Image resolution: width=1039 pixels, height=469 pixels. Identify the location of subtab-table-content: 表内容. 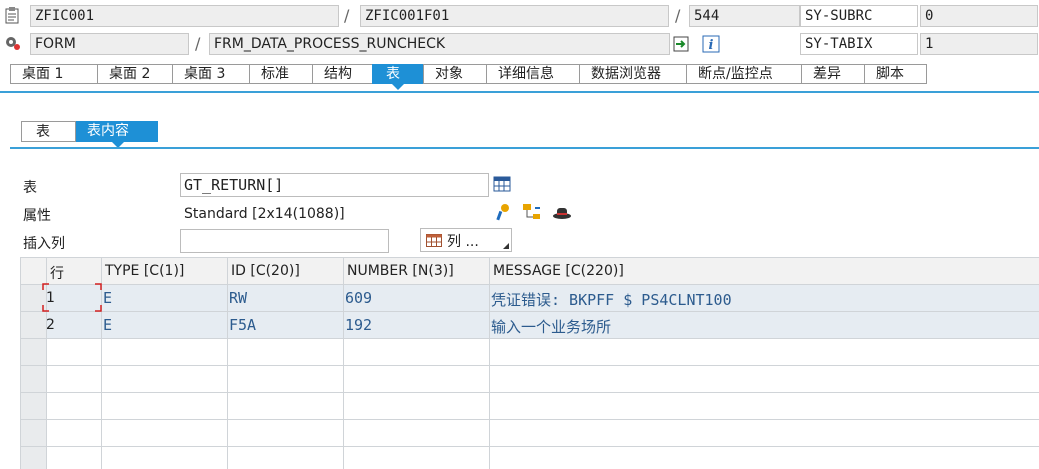
(117, 131).